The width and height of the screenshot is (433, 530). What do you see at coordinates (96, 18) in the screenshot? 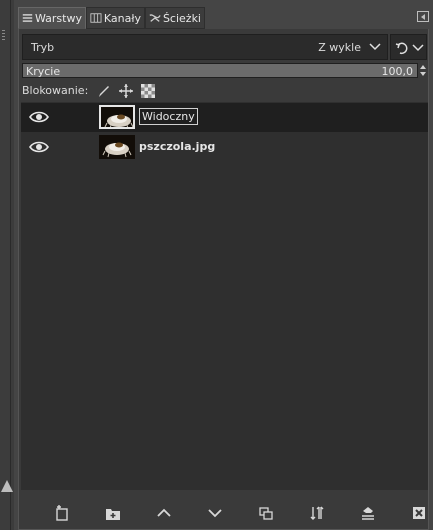
I see `channels-icon` at bounding box center [96, 18].